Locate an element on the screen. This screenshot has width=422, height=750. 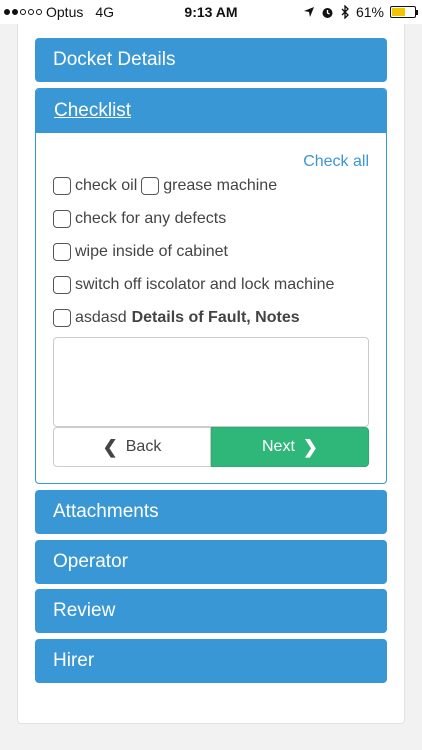
section-docket-details: Docket Details is located at coordinates (211, 60).